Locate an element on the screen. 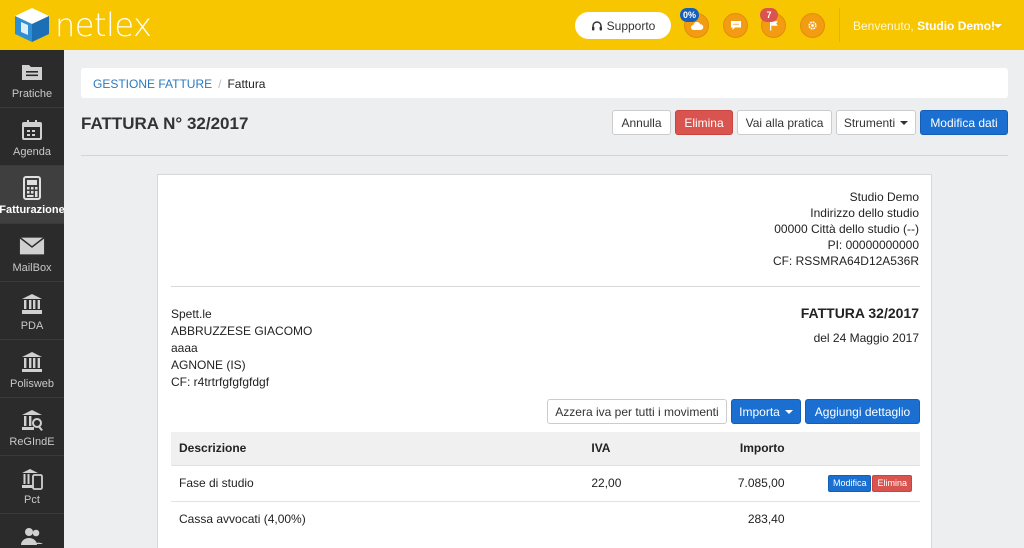 This screenshot has height=548, width=1024. studio-address: Indirizzo dello studio is located at coordinates (864, 213).